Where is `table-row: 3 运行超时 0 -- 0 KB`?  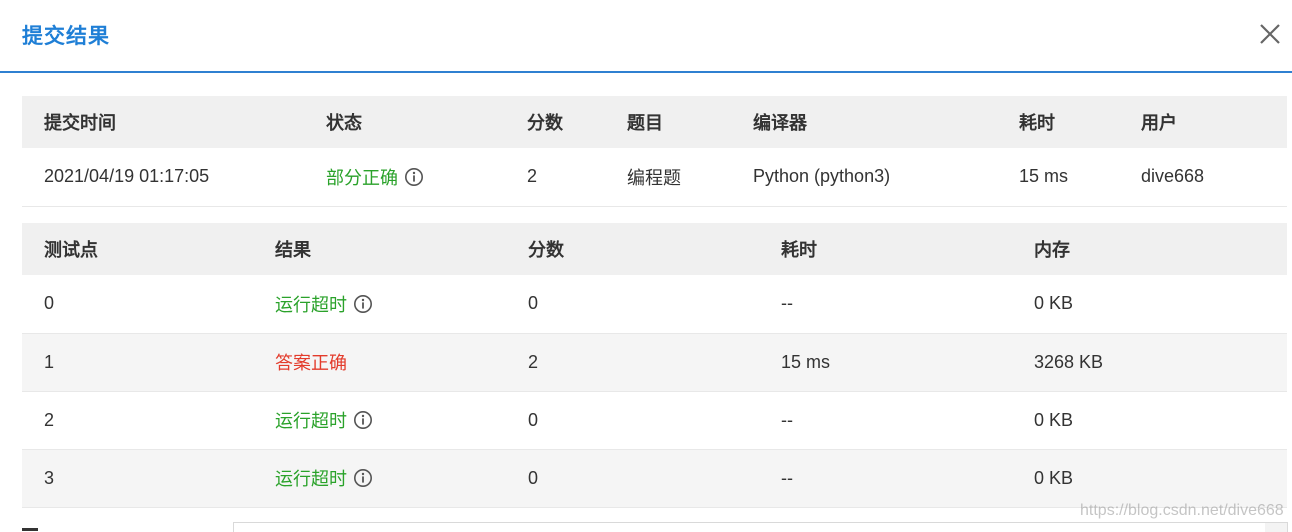
table-row: 3 运行超时 0 -- 0 KB is located at coordinates (654, 478).